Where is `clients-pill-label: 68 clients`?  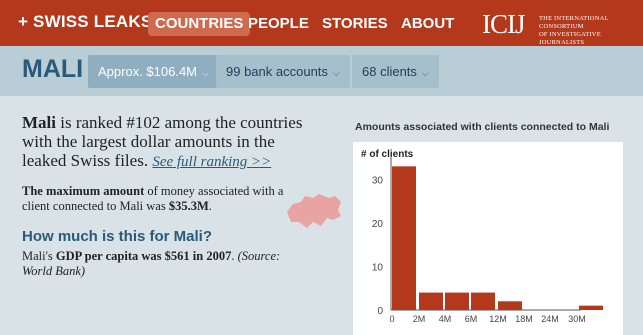
clients-pill-label: 68 clients is located at coordinates (389, 71).